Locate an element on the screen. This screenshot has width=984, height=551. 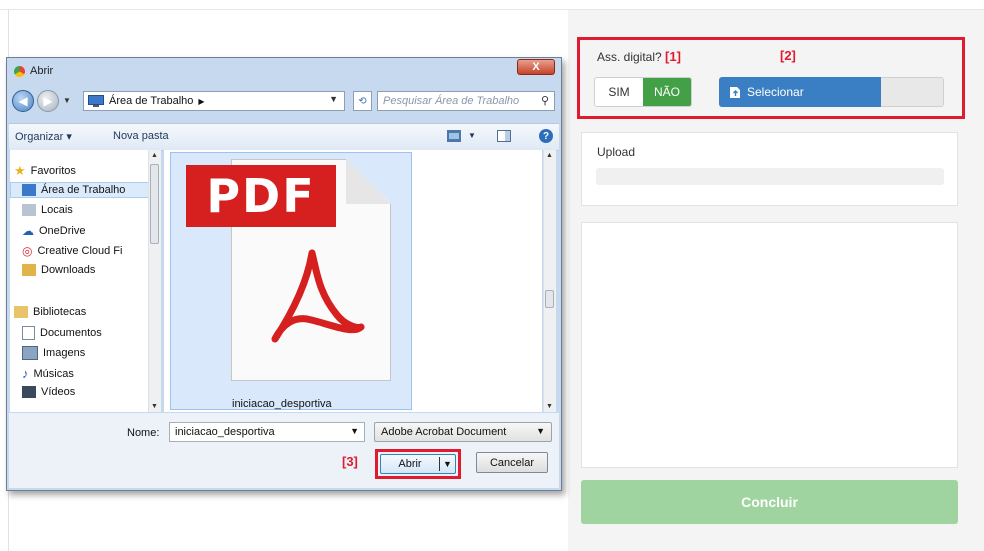
nav-favorites: ★ Favoritos is located at coordinates (45, 171).